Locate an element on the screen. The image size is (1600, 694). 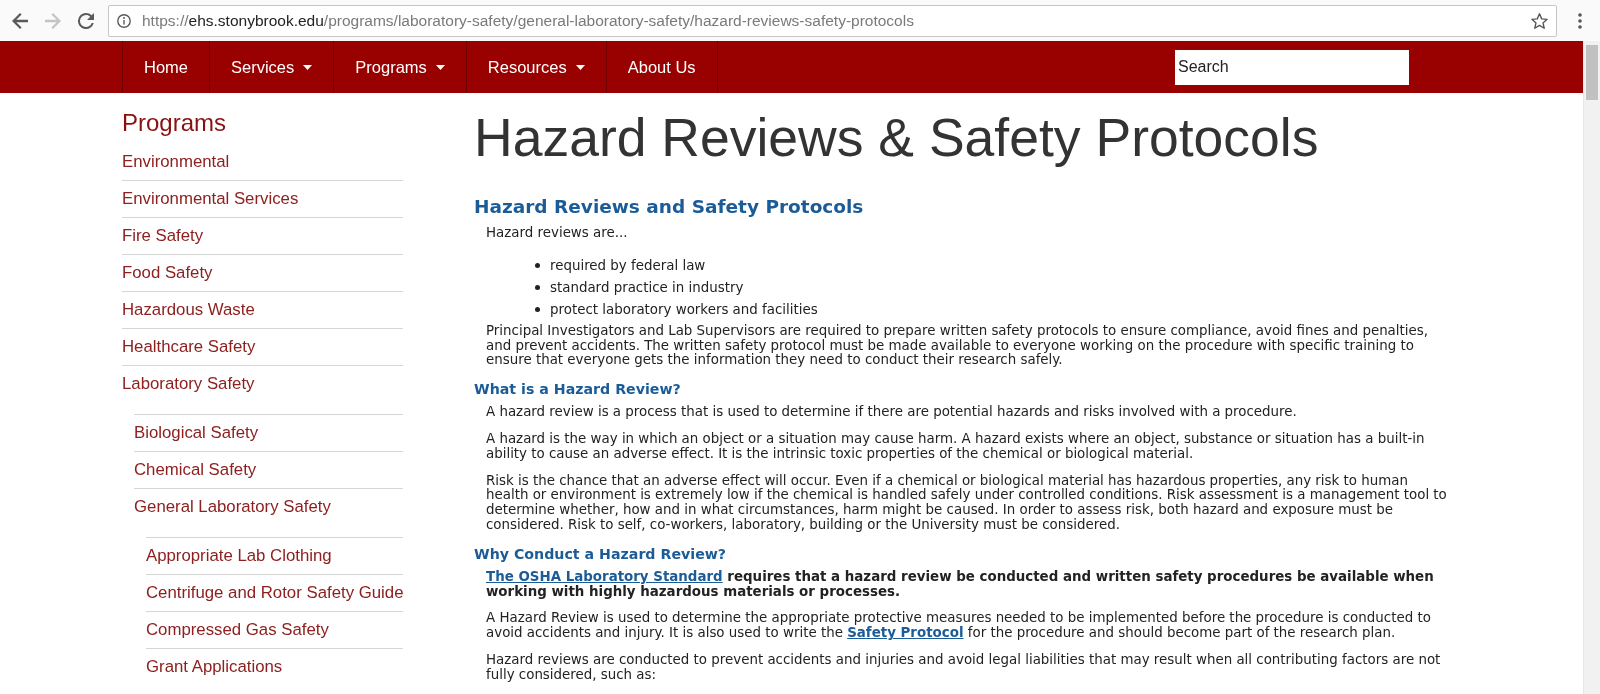
sidebar-link: Laboratory Safety is located at coordinates (262, 384).